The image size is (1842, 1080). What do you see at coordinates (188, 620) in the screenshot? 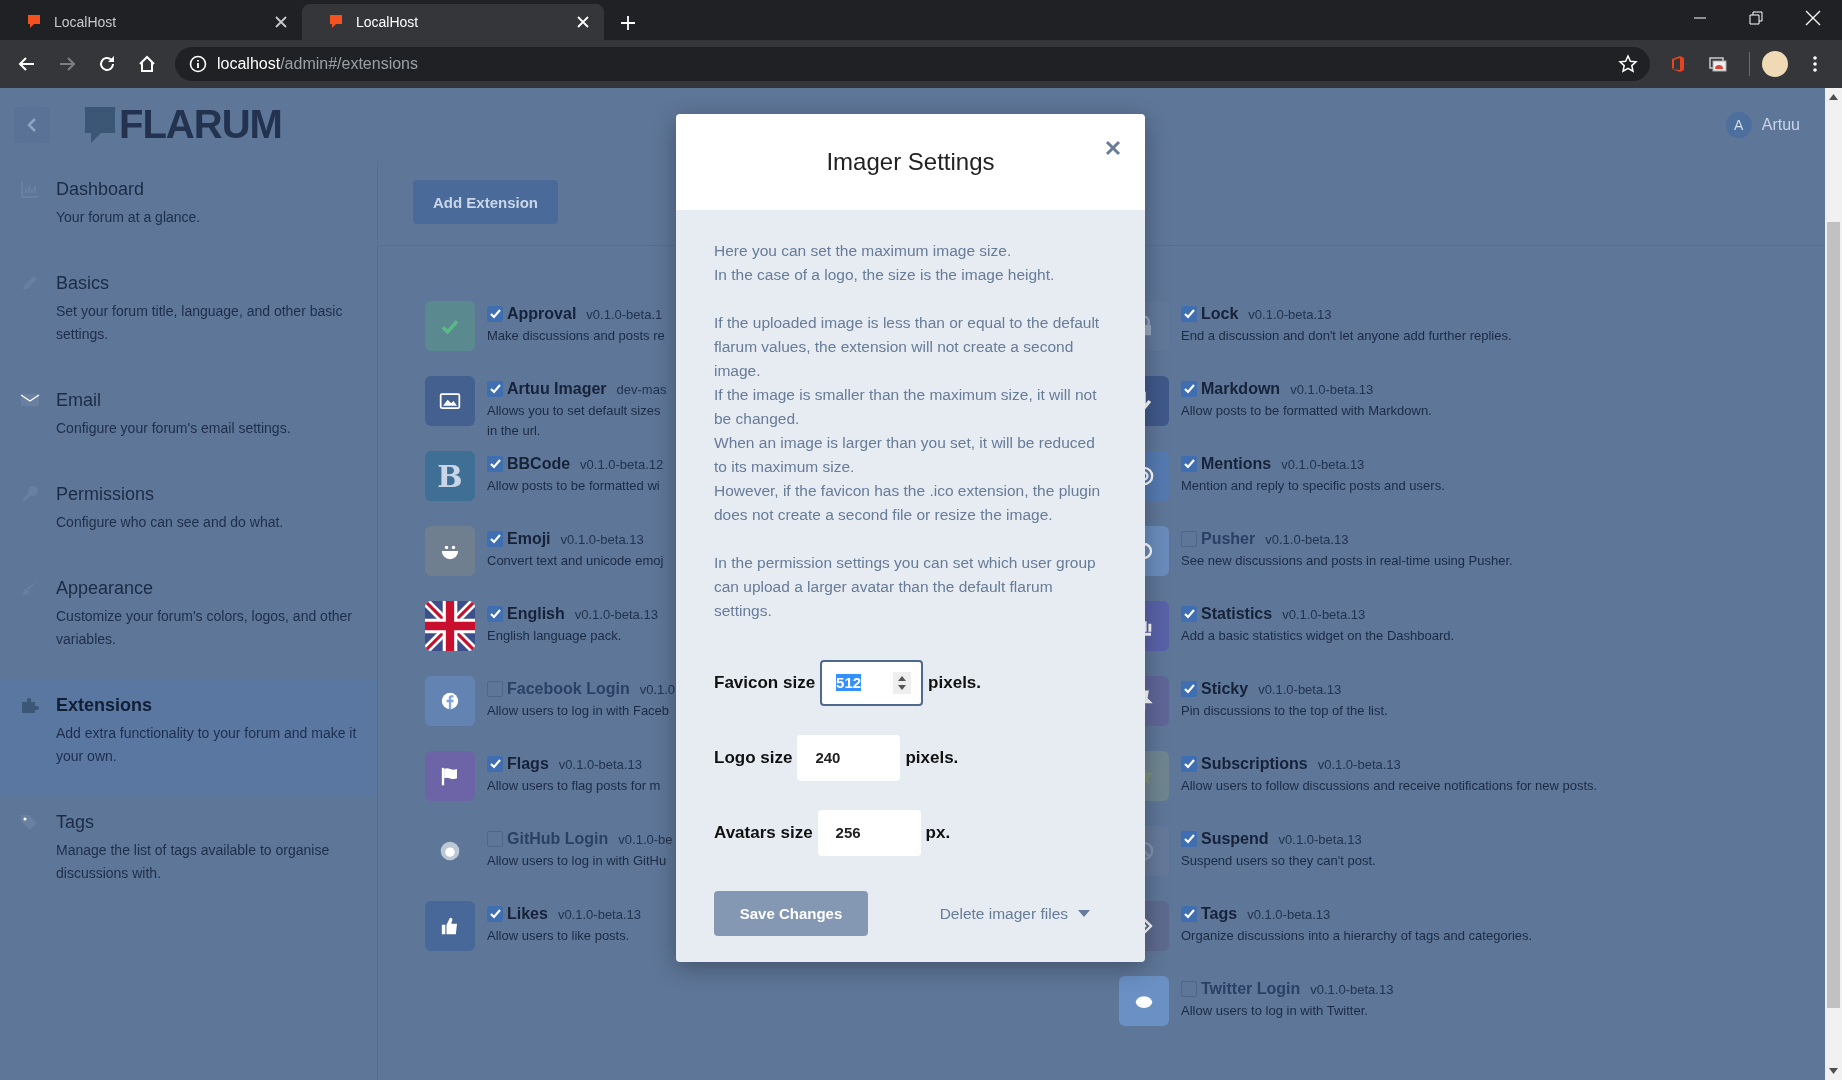
I see `nav-item: Appearance Customize your forum's colors, logos, and other variables.` at bounding box center [188, 620].